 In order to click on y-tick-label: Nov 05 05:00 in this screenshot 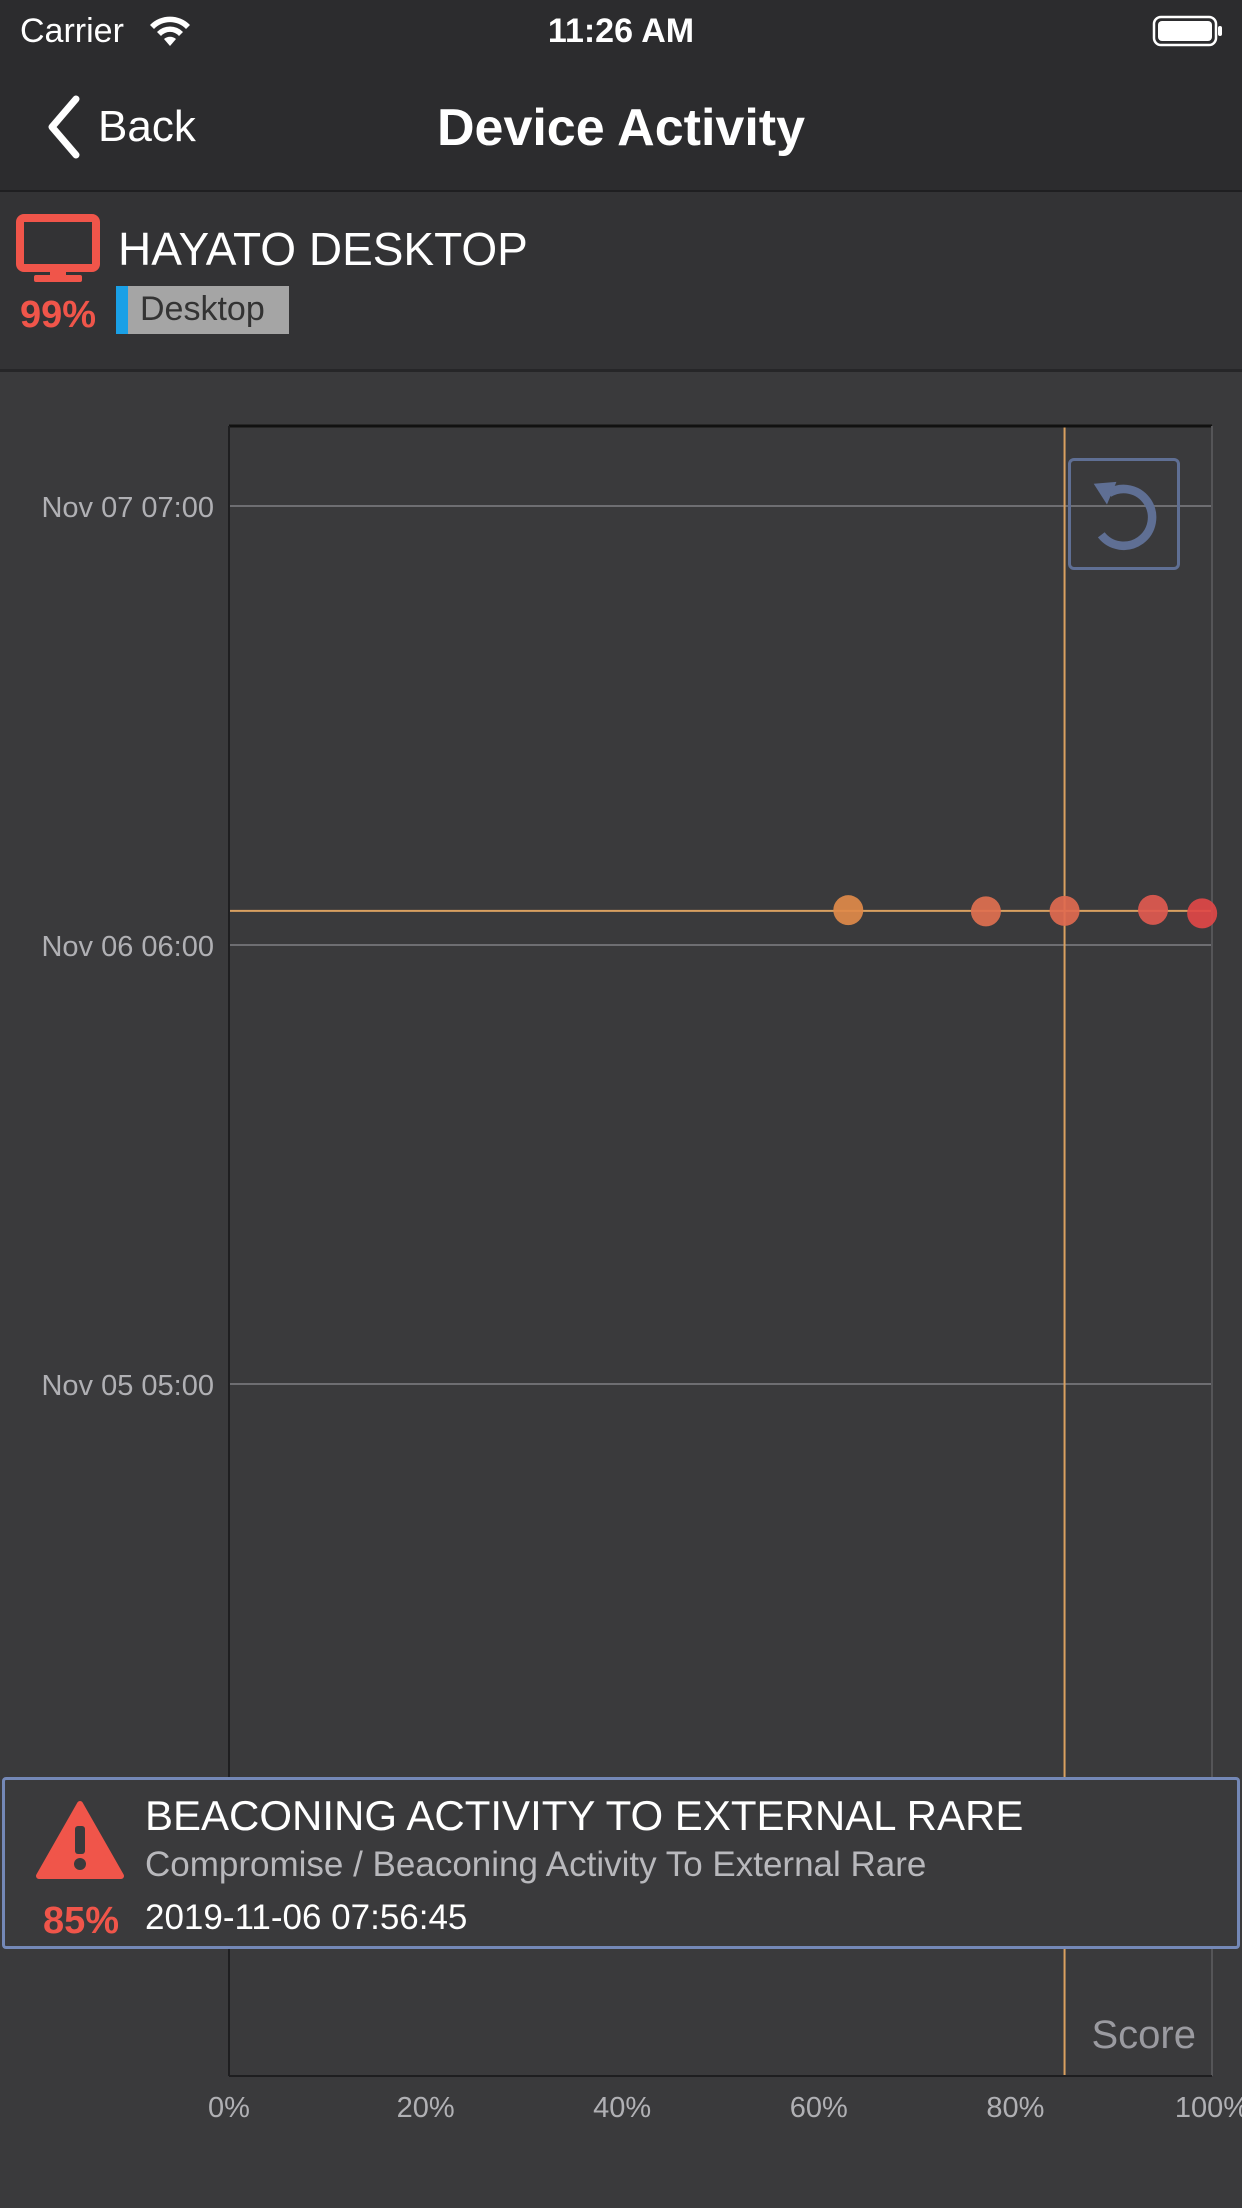, I will do `click(127, 1386)`.